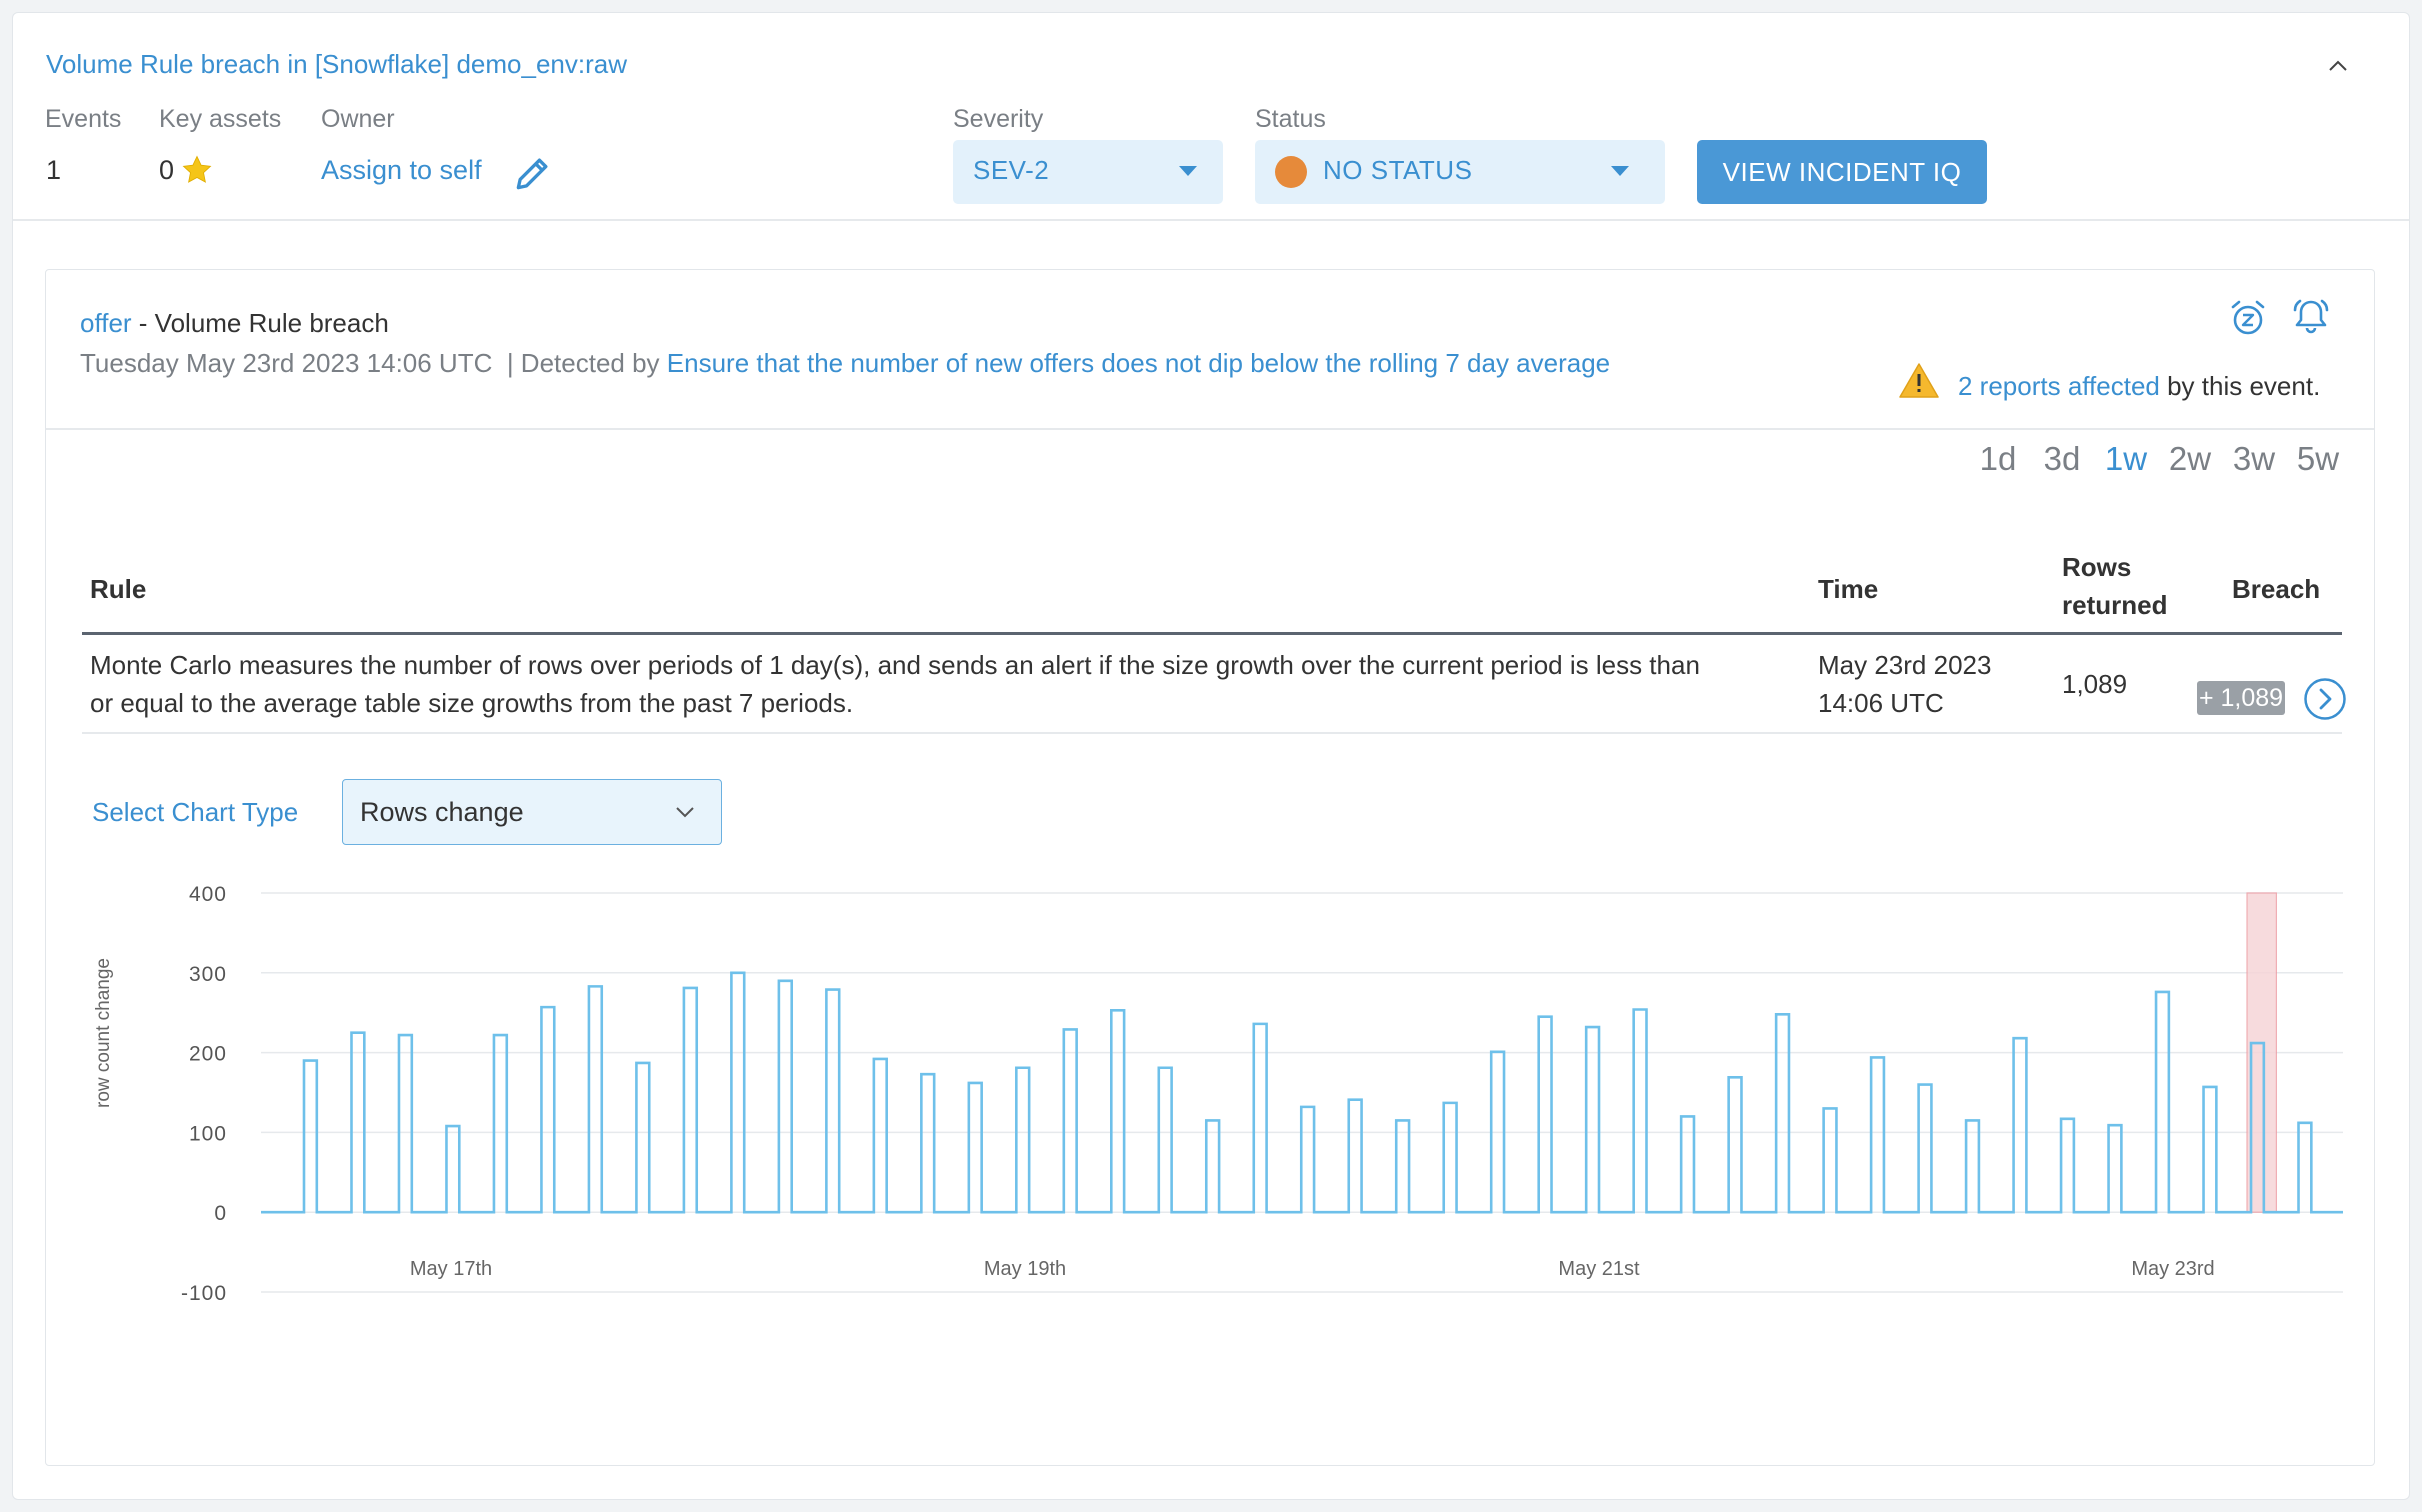 The height and width of the screenshot is (1512, 2422). What do you see at coordinates (2172, 1269) in the screenshot?
I see `x-tick-label: May 23rd` at bounding box center [2172, 1269].